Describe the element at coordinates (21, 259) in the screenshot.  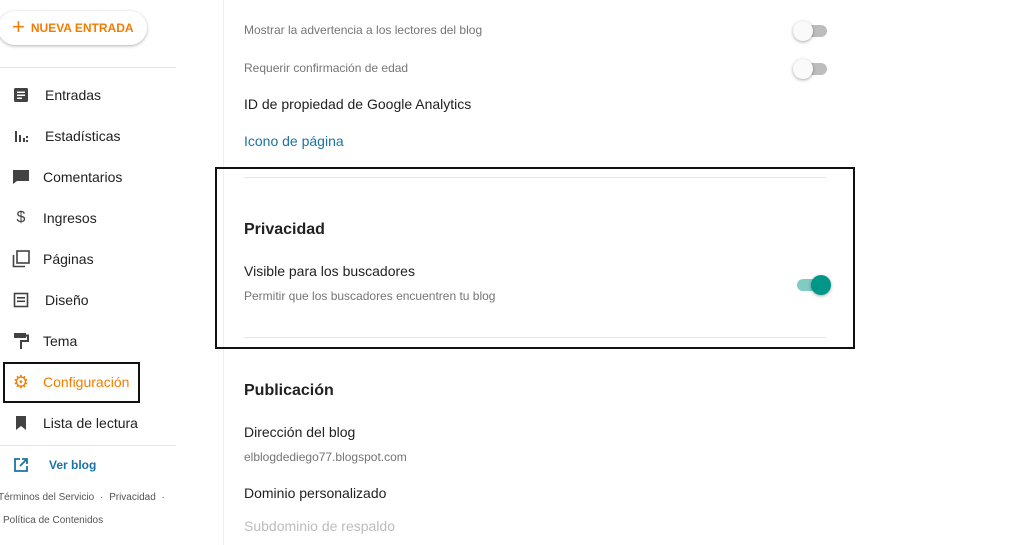
I see `pages-icon` at that location.